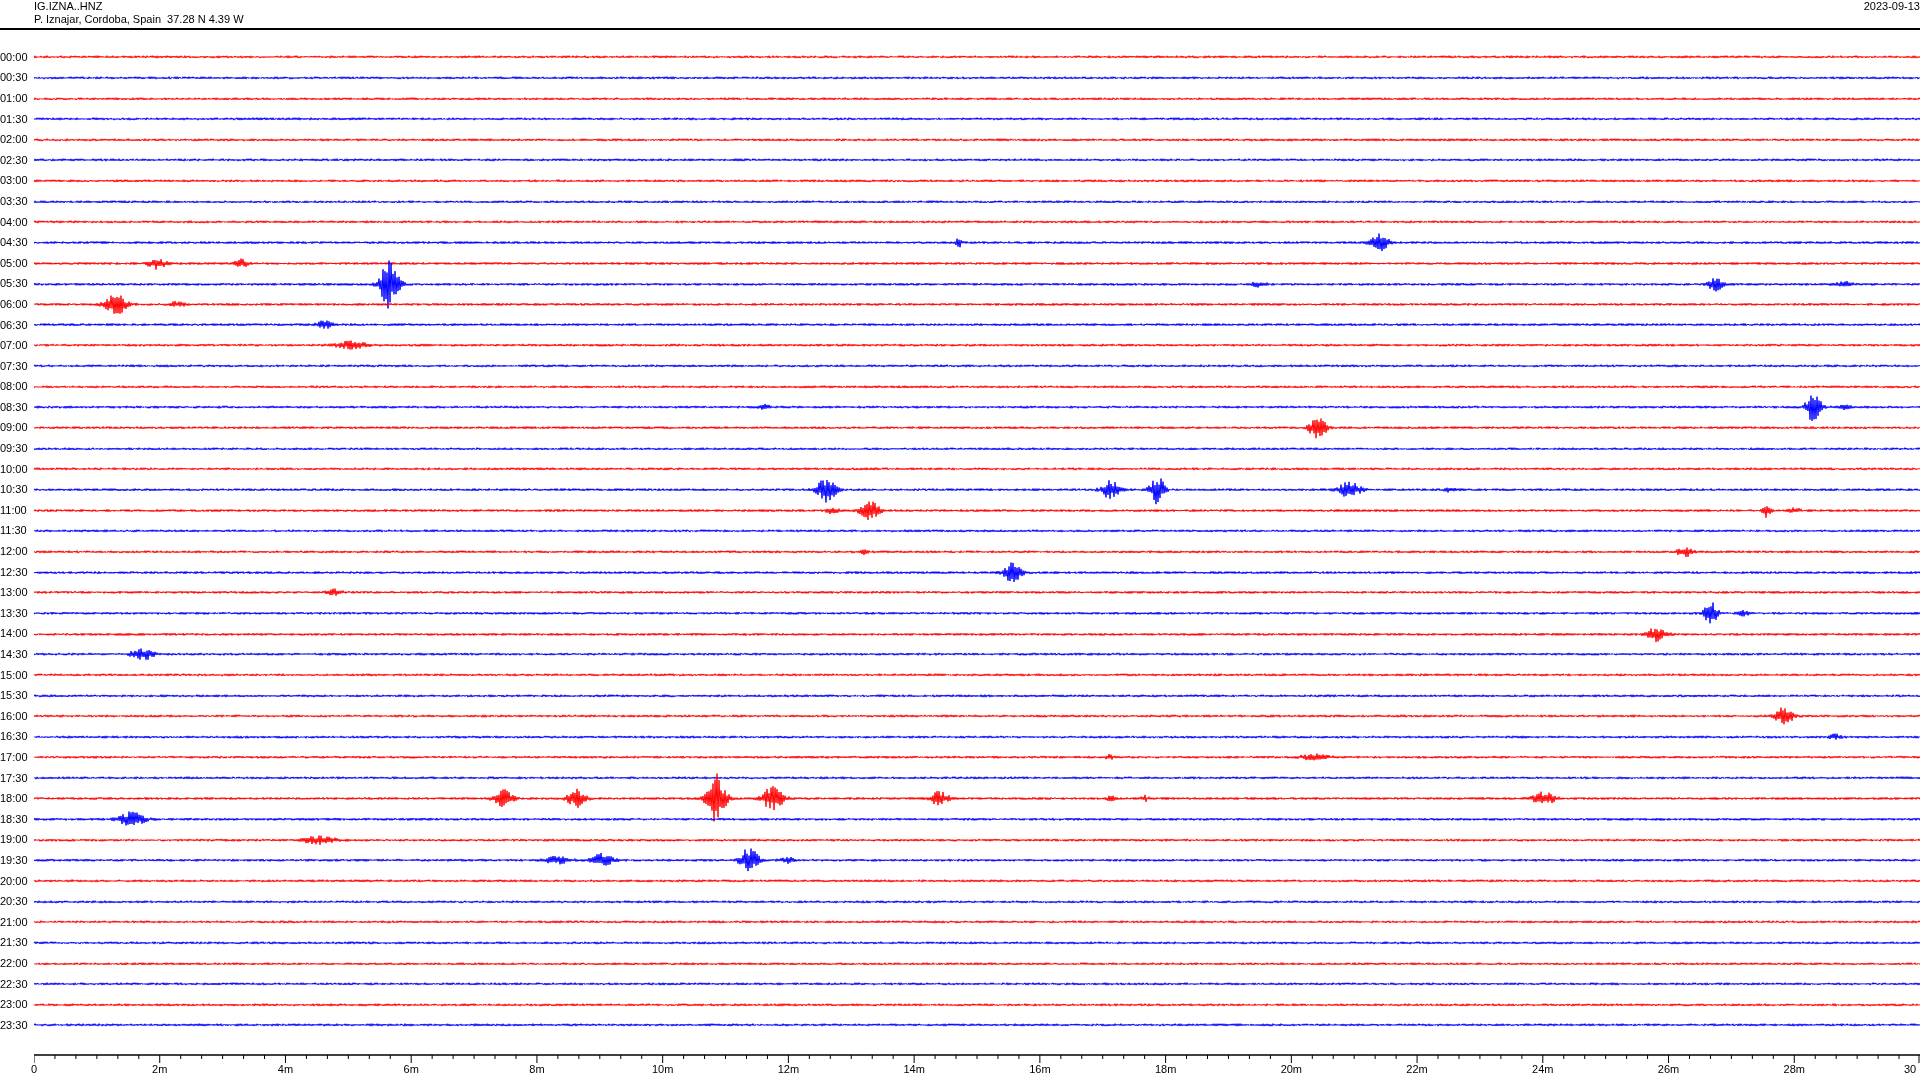 The image size is (1920, 1080). What do you see at coordinates (1794, 1069) in the screenshot?
I see `axis-tick-label: 28m` at bounding box center [1794, 1069].